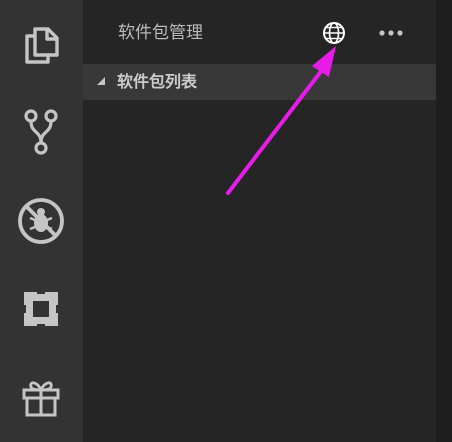  What do you see at coordinates (41, 397) in the screenshot?
I see `gift-icon` at bounding box center [41, 397].